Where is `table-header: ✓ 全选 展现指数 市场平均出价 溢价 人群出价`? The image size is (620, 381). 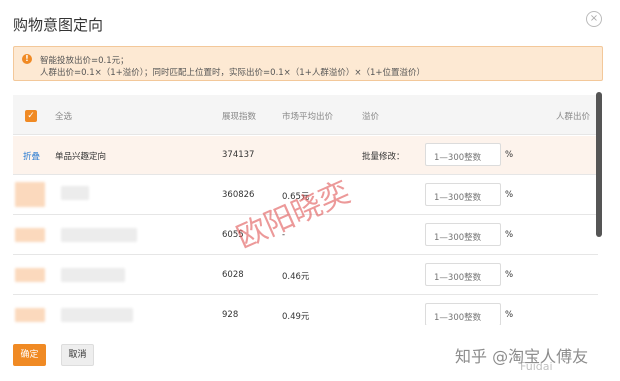
table-header: ✓ 全选 展现指数 市场平均出价 溢价 人群出价 is located at coordinates (305, 115).